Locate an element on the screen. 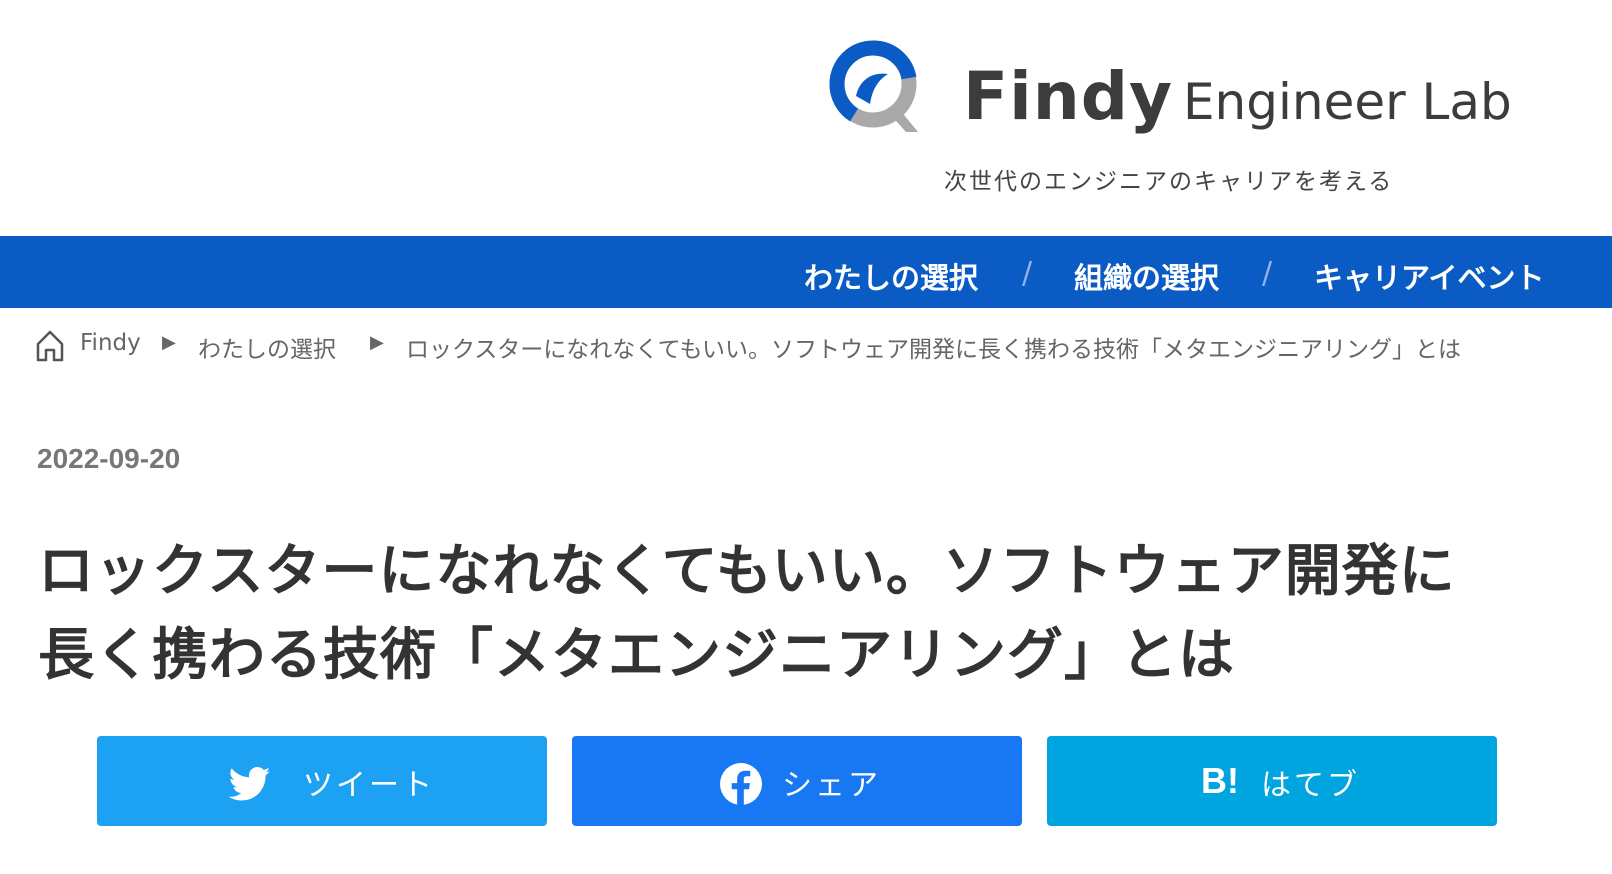  facebook-share-button: シェア is located at coordinates (797, 781).